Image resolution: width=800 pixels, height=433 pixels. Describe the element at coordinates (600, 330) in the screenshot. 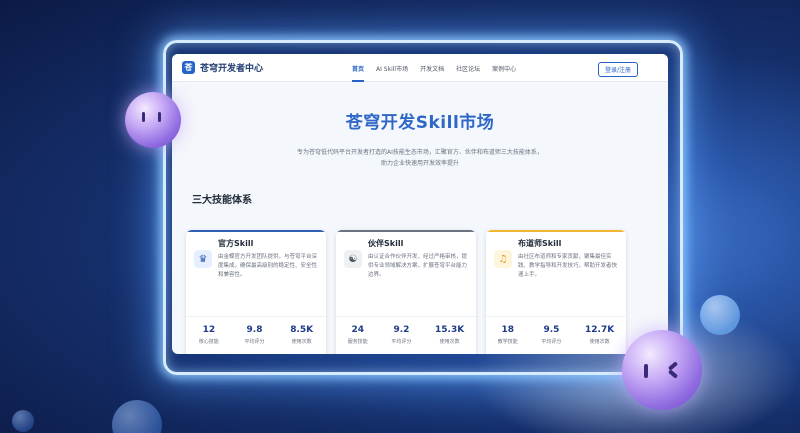

I see `stat-value: 12.7K` at that location.